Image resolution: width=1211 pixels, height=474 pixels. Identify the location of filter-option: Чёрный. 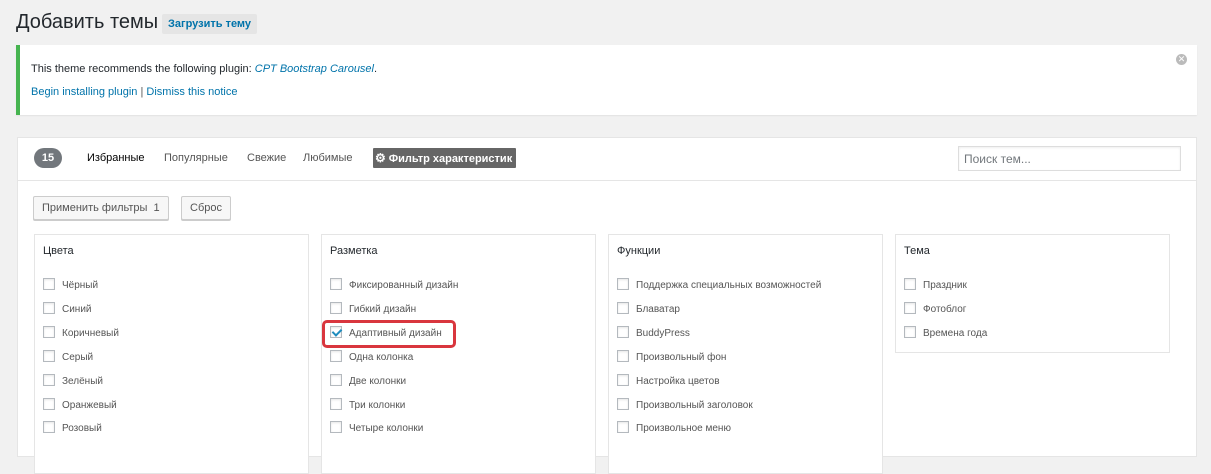
(71, 285).